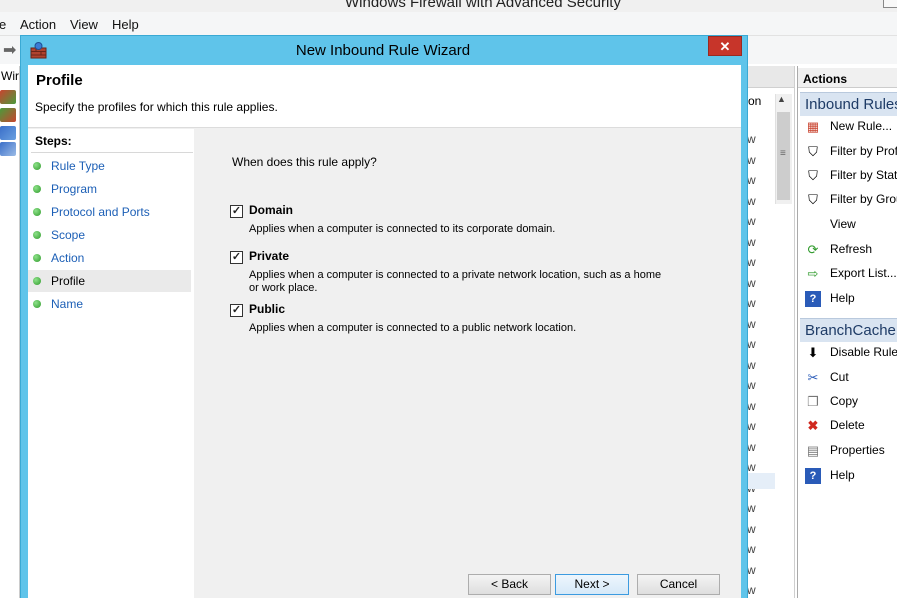 This screenshot has height=598, width=897. I want to click on step-label: Profile, so click(68, 281).